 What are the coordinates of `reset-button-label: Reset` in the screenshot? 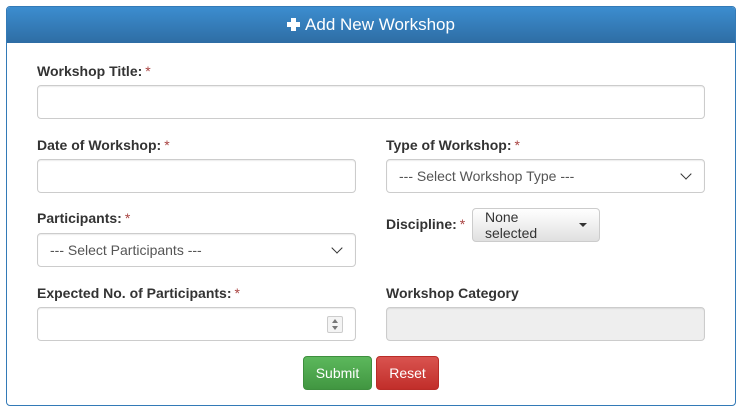 It's located at (407, 373).